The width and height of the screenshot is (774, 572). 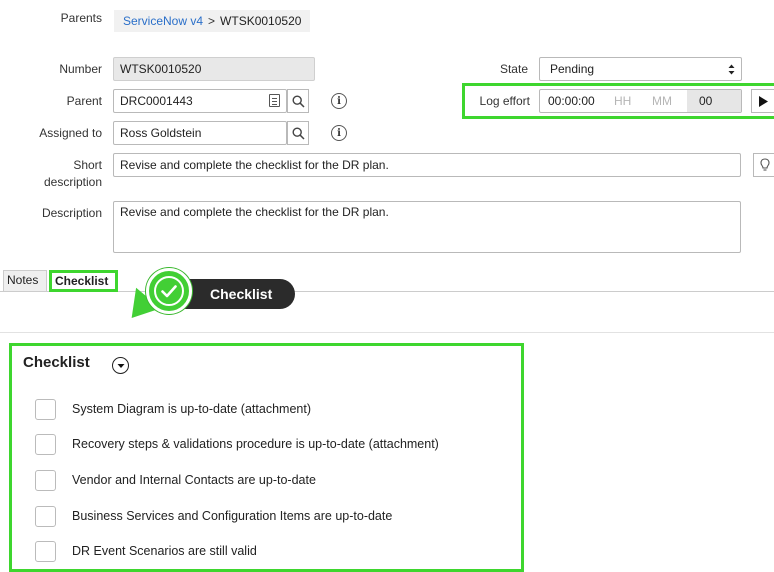 What do you see at coordinates (274, 100) in the screenshot?
I see `reference-icon` at bounding box center [274, 100].